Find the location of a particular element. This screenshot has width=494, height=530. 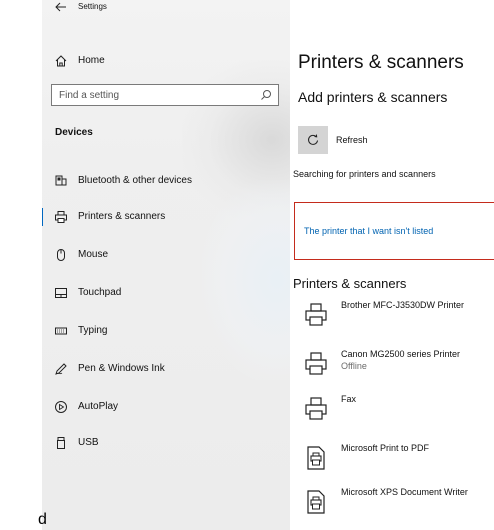

page-title: Printers & scanners is located at coordinates (381, 62).